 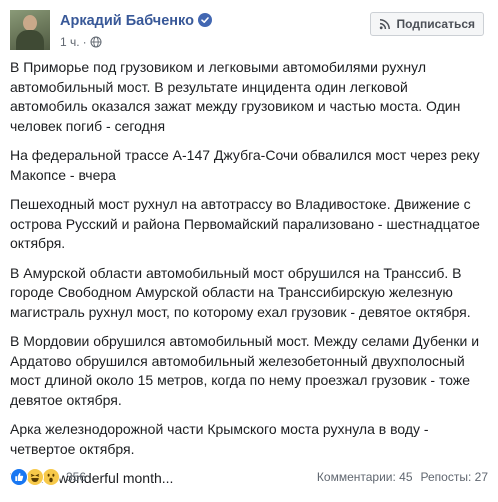 I want to click on post-footer: 356 Комментарии: 45 Репосты: 27, so click(x=249, y=478).